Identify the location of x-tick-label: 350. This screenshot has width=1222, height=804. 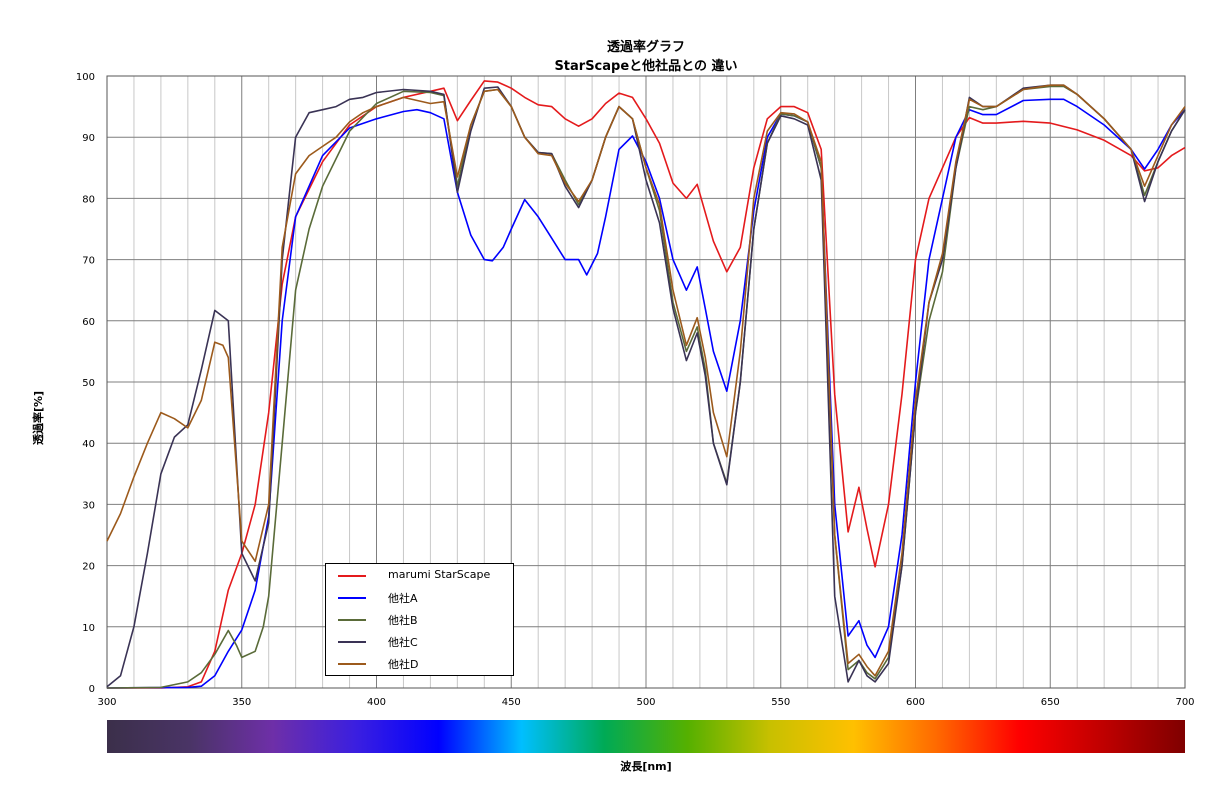
(241, 702).